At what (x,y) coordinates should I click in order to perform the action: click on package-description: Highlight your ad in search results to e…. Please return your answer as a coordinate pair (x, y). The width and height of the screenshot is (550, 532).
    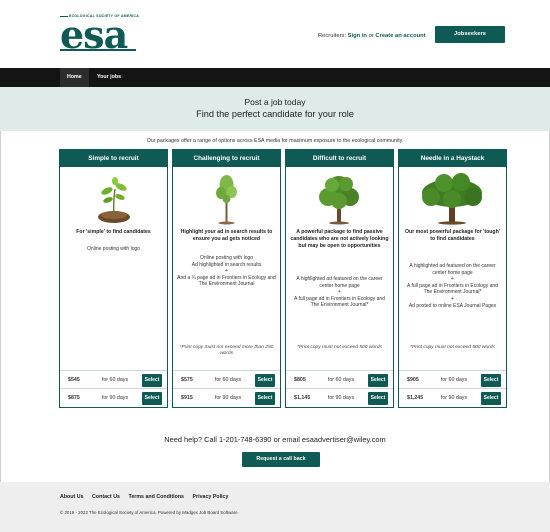
    Looking at the image, I should click on (226, 235).